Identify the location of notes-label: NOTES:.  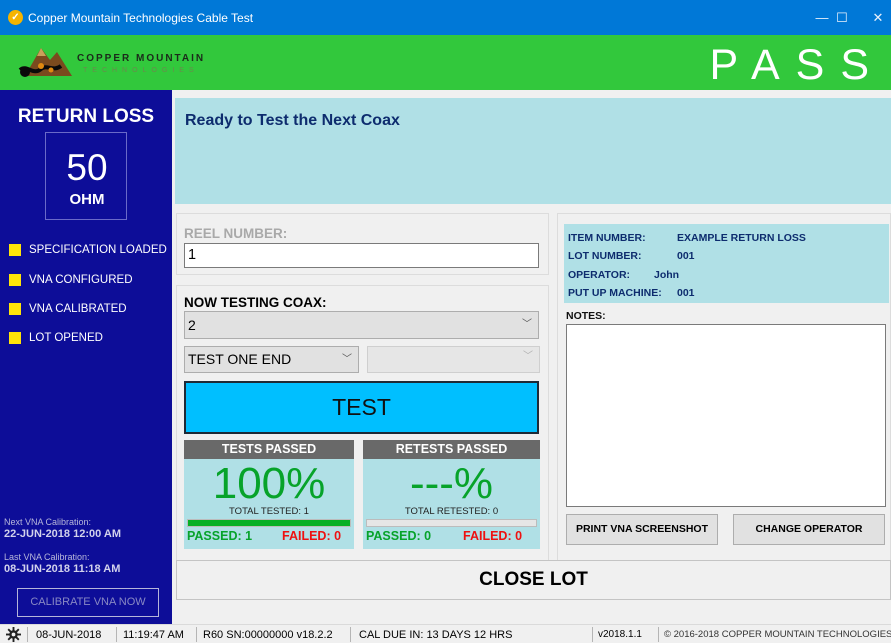
(586, 316).